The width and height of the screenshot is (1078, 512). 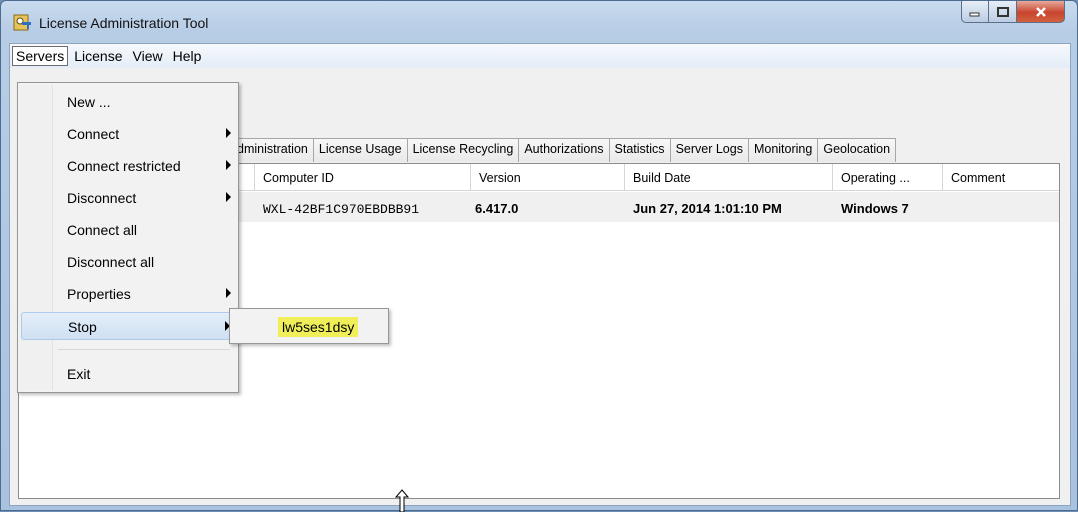 I want to click on column-header-version: Version, so click(x=548, y=177).